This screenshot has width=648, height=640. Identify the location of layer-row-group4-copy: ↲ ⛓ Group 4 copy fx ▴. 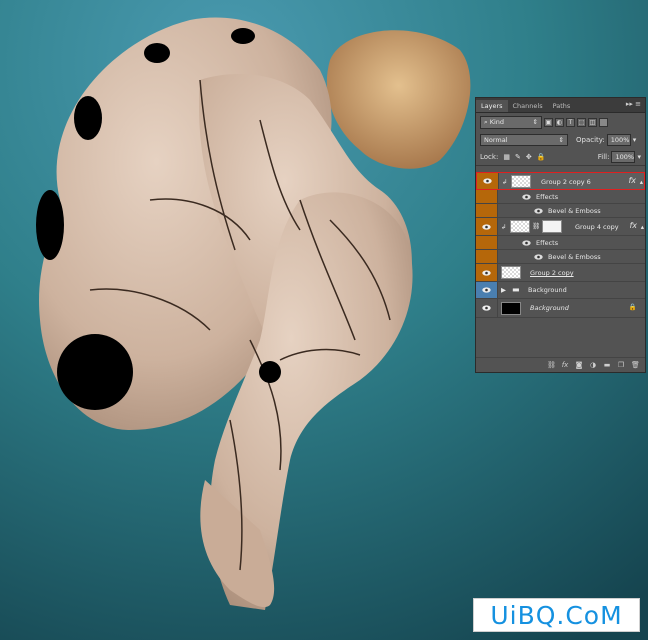
(560, 227).